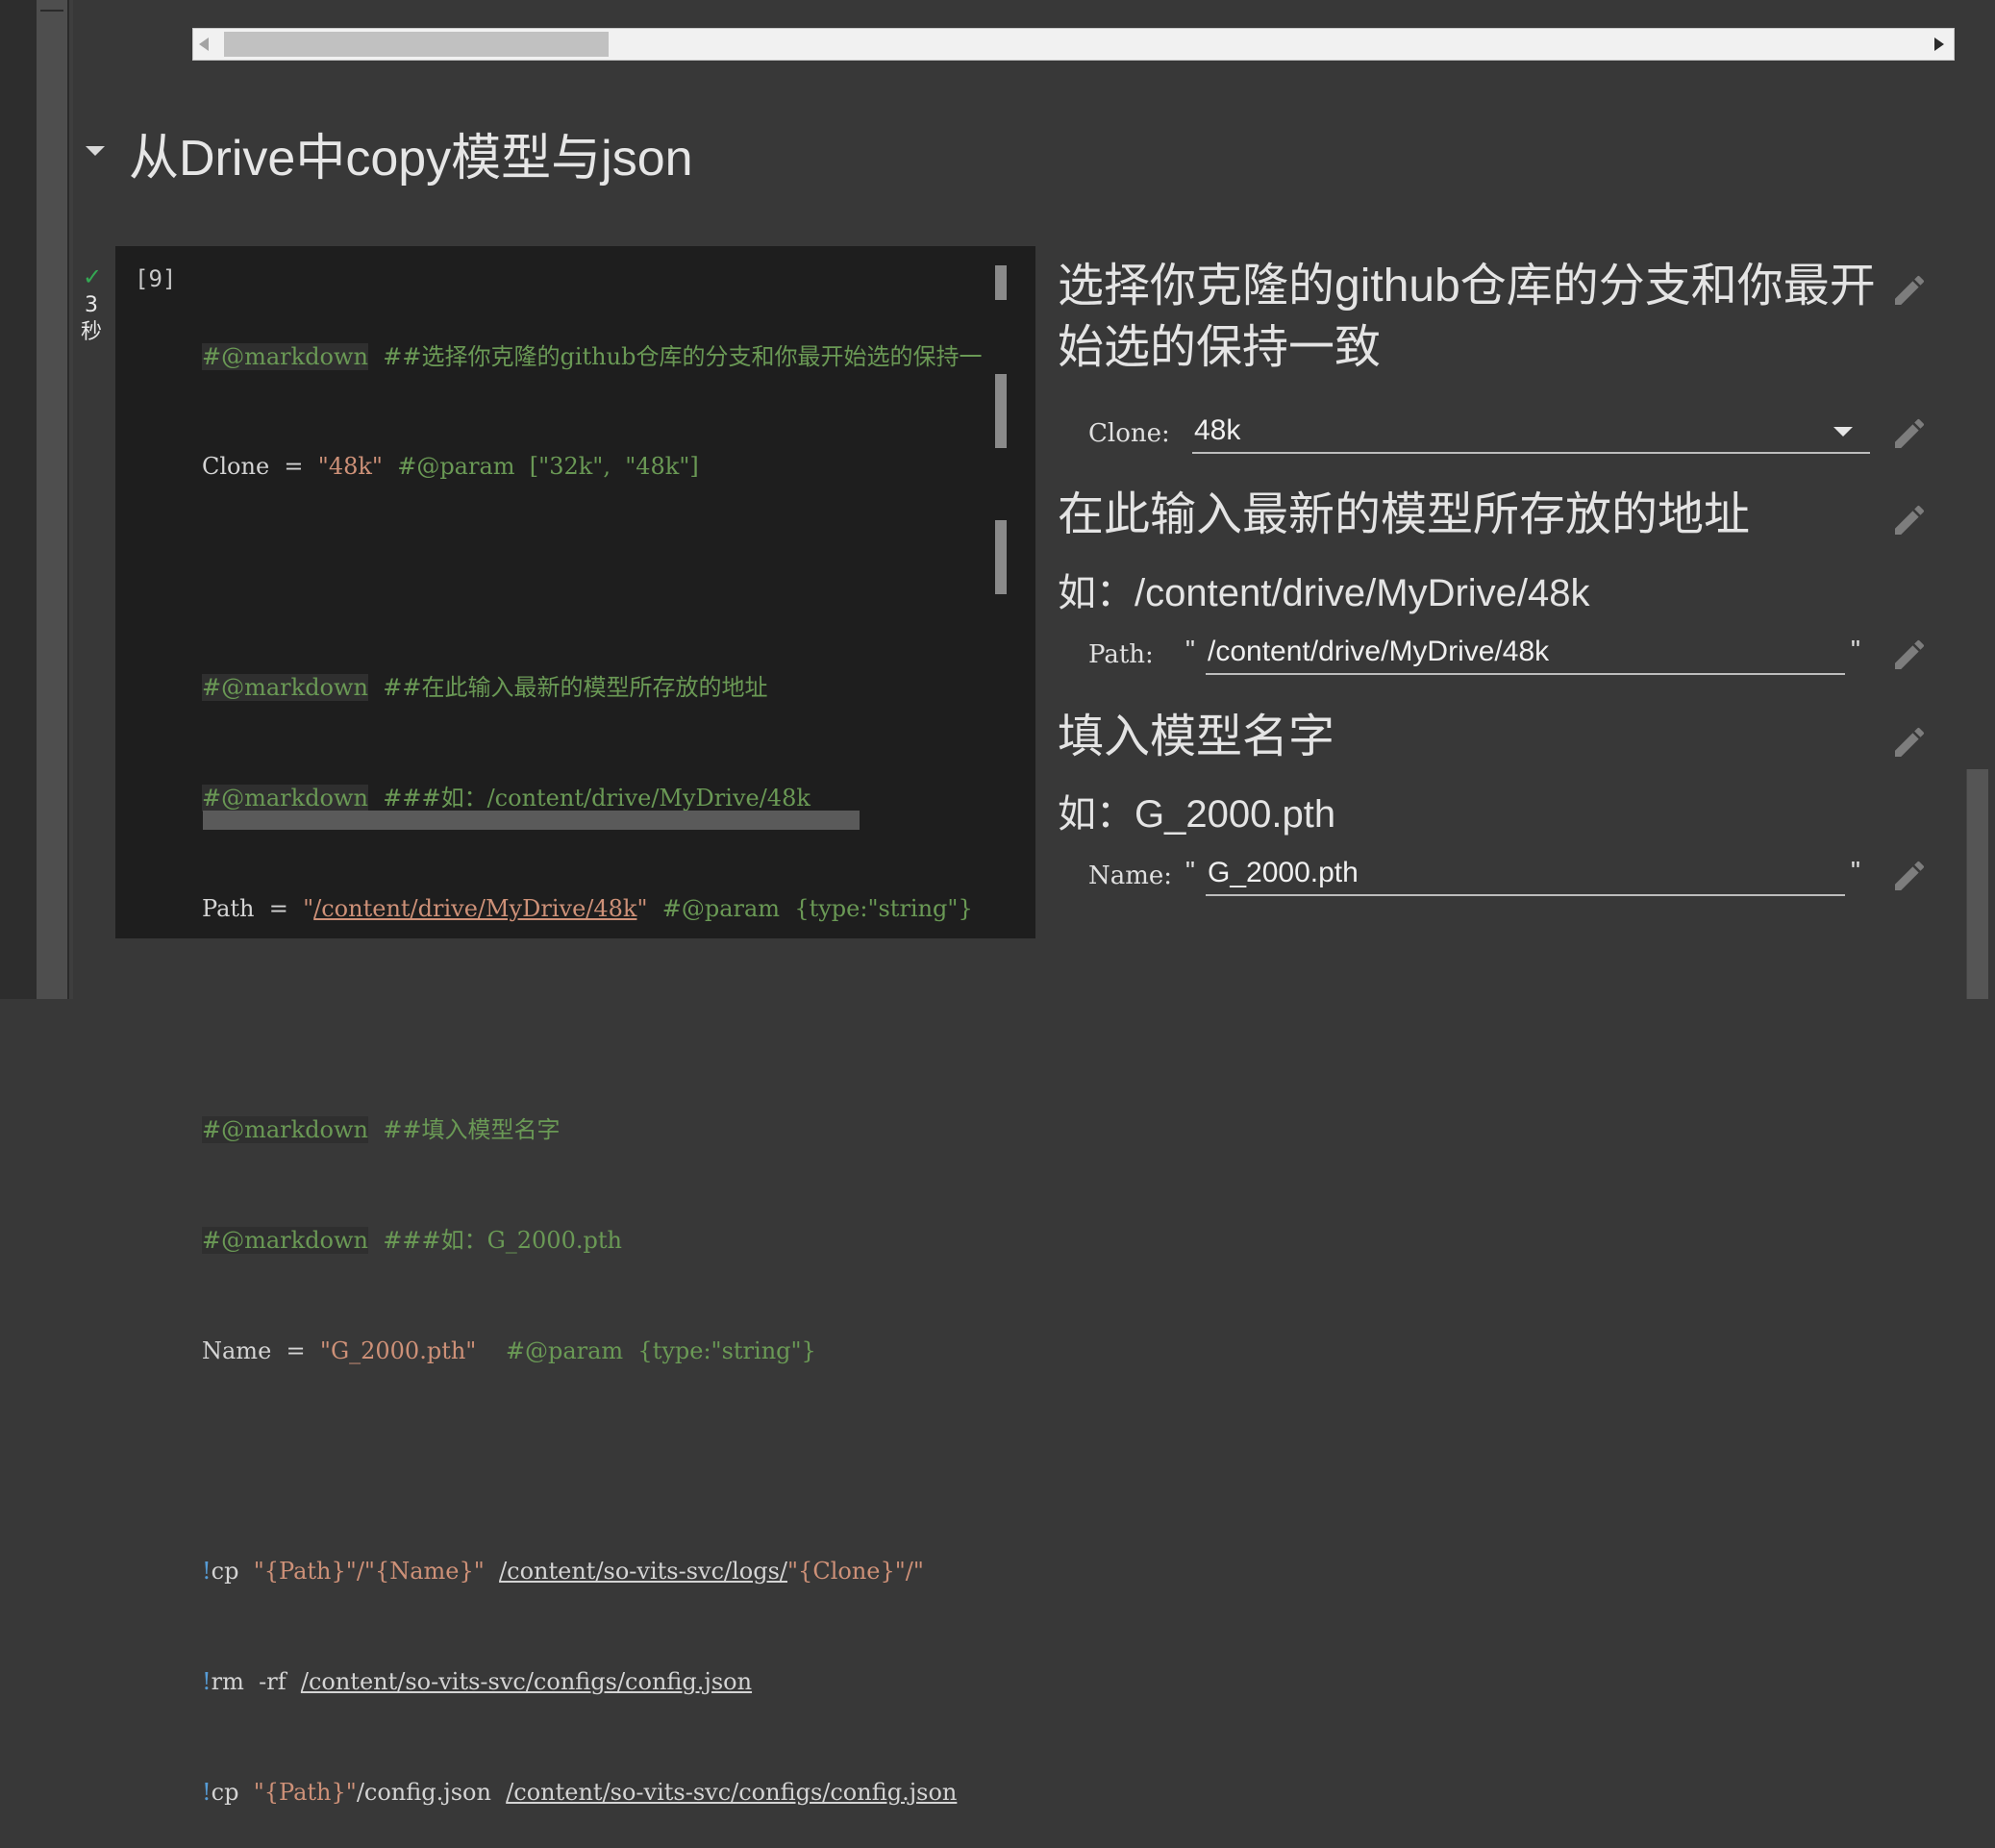 This screenshot has height=1848, width=1995. Describe the element at coordinates (531, 820) in the screenshot. I see `code-horizontal-scrollbar` at that location.